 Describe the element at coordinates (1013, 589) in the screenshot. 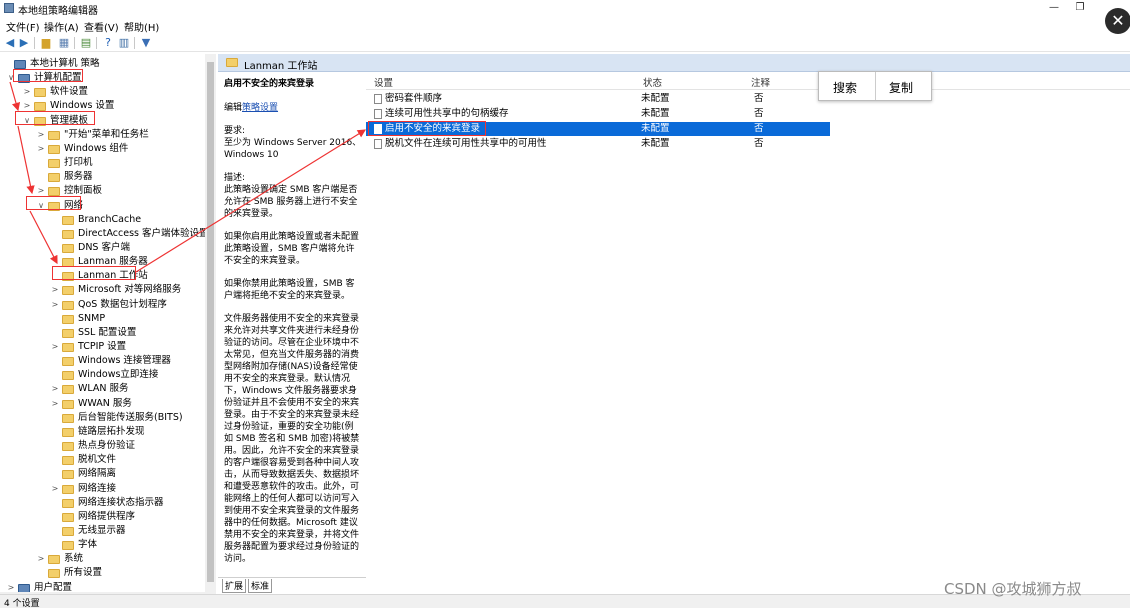

I see `watermark: CSDN @攻城狮方叔` at that location.